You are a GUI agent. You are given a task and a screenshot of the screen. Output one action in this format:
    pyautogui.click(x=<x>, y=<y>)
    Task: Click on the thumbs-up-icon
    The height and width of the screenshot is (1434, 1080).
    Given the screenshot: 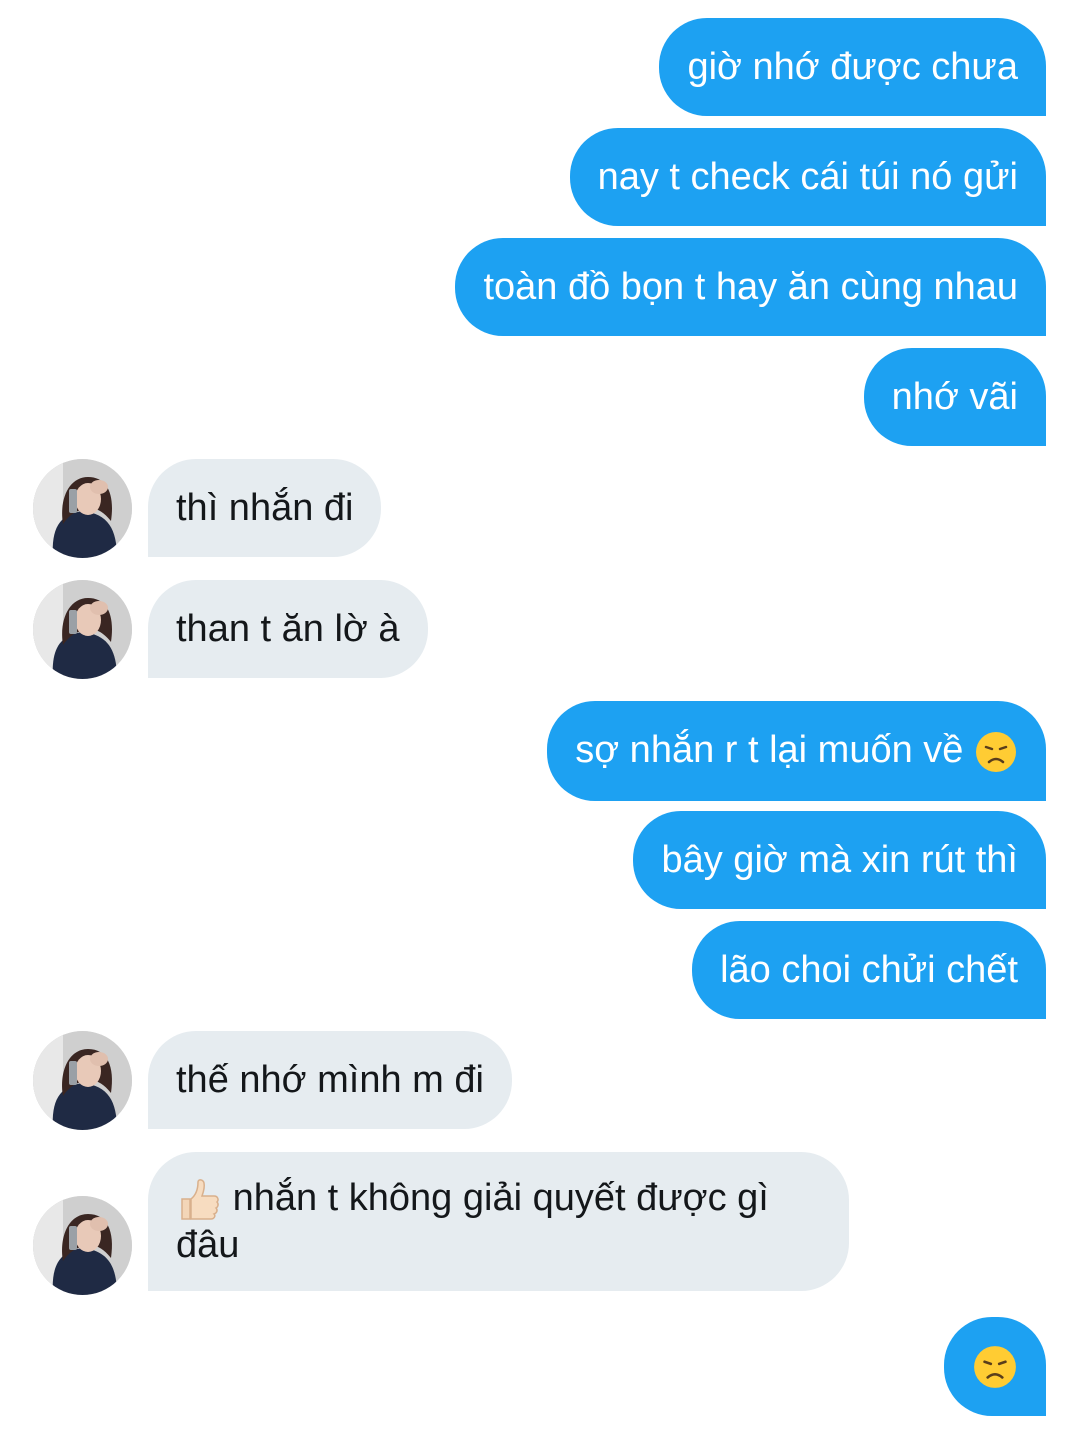 What is the action you would take?
    pyautogui.click(x=199, y=1200)
    